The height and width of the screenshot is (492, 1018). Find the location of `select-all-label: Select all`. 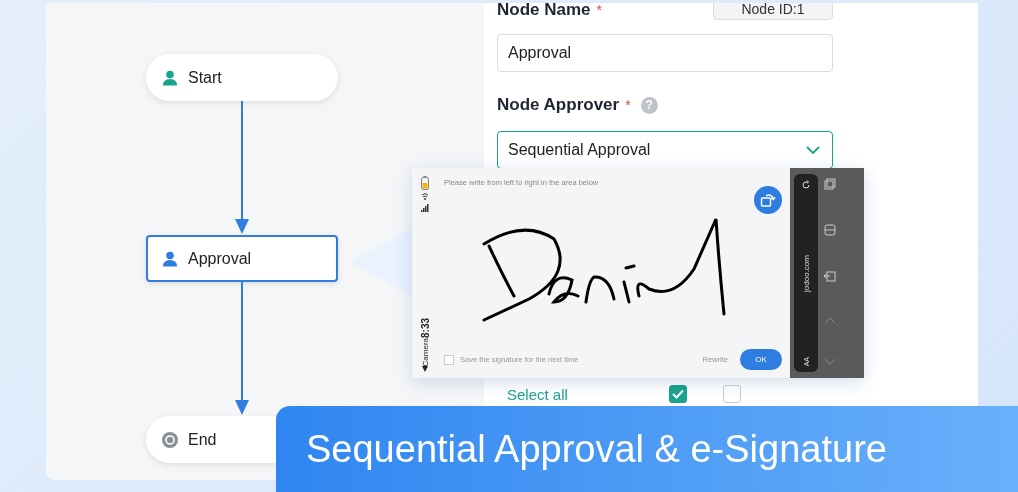

select-all-label: Select all is located at coordinates (538, 394).